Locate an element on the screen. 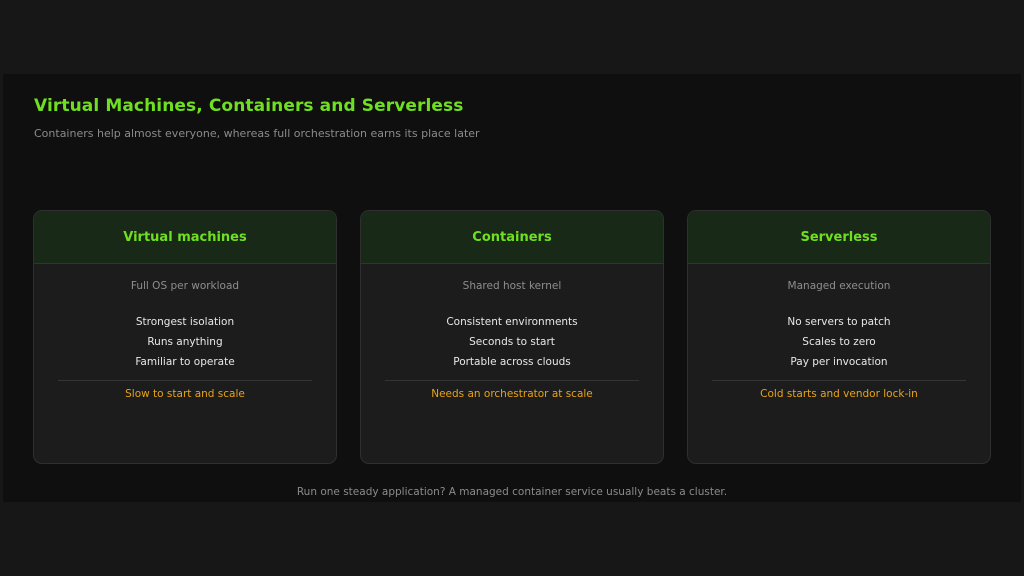 The height and width of the screenshot is (576, 1024). card-subtitle: Shared host kernel is located at coordinates (512, 286).